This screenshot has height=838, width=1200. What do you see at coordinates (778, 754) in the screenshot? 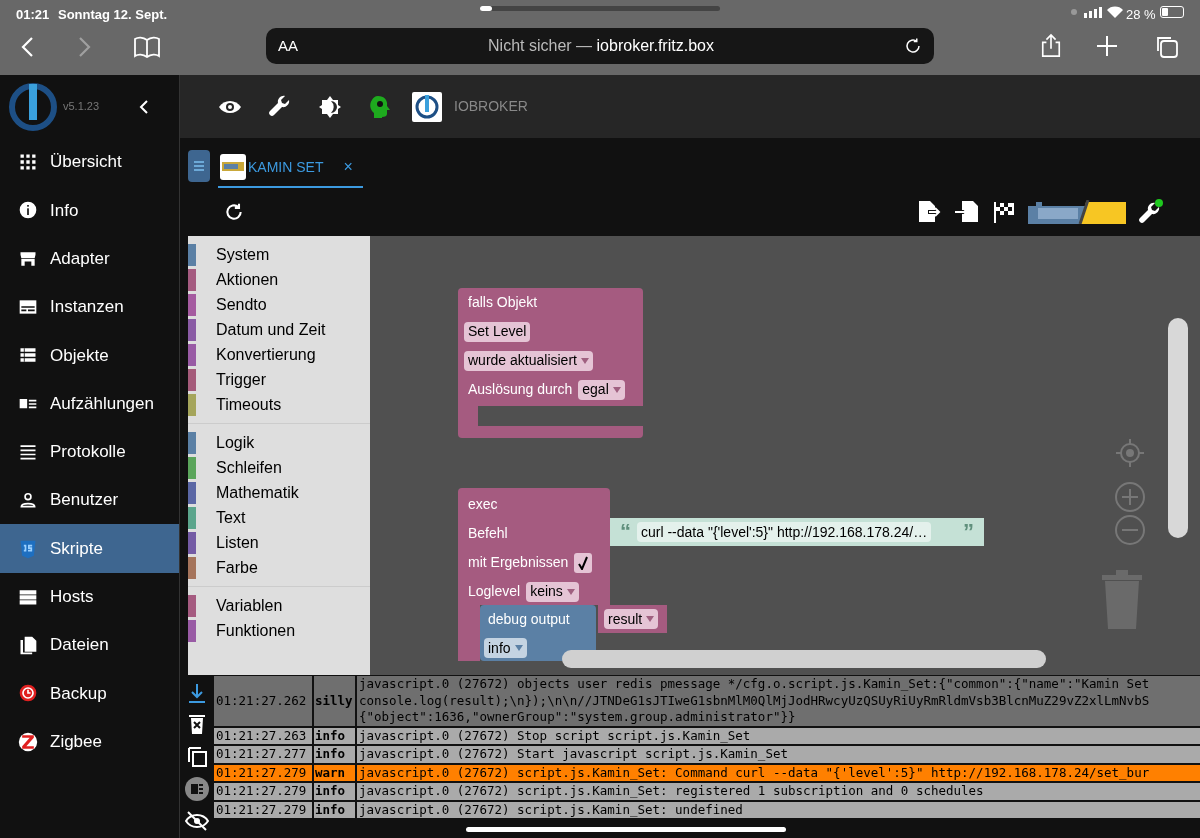
I see `log-message: javascript.0 (27672) Start javascript script.js.Kamin_Set` at bounding box center [778, 754].